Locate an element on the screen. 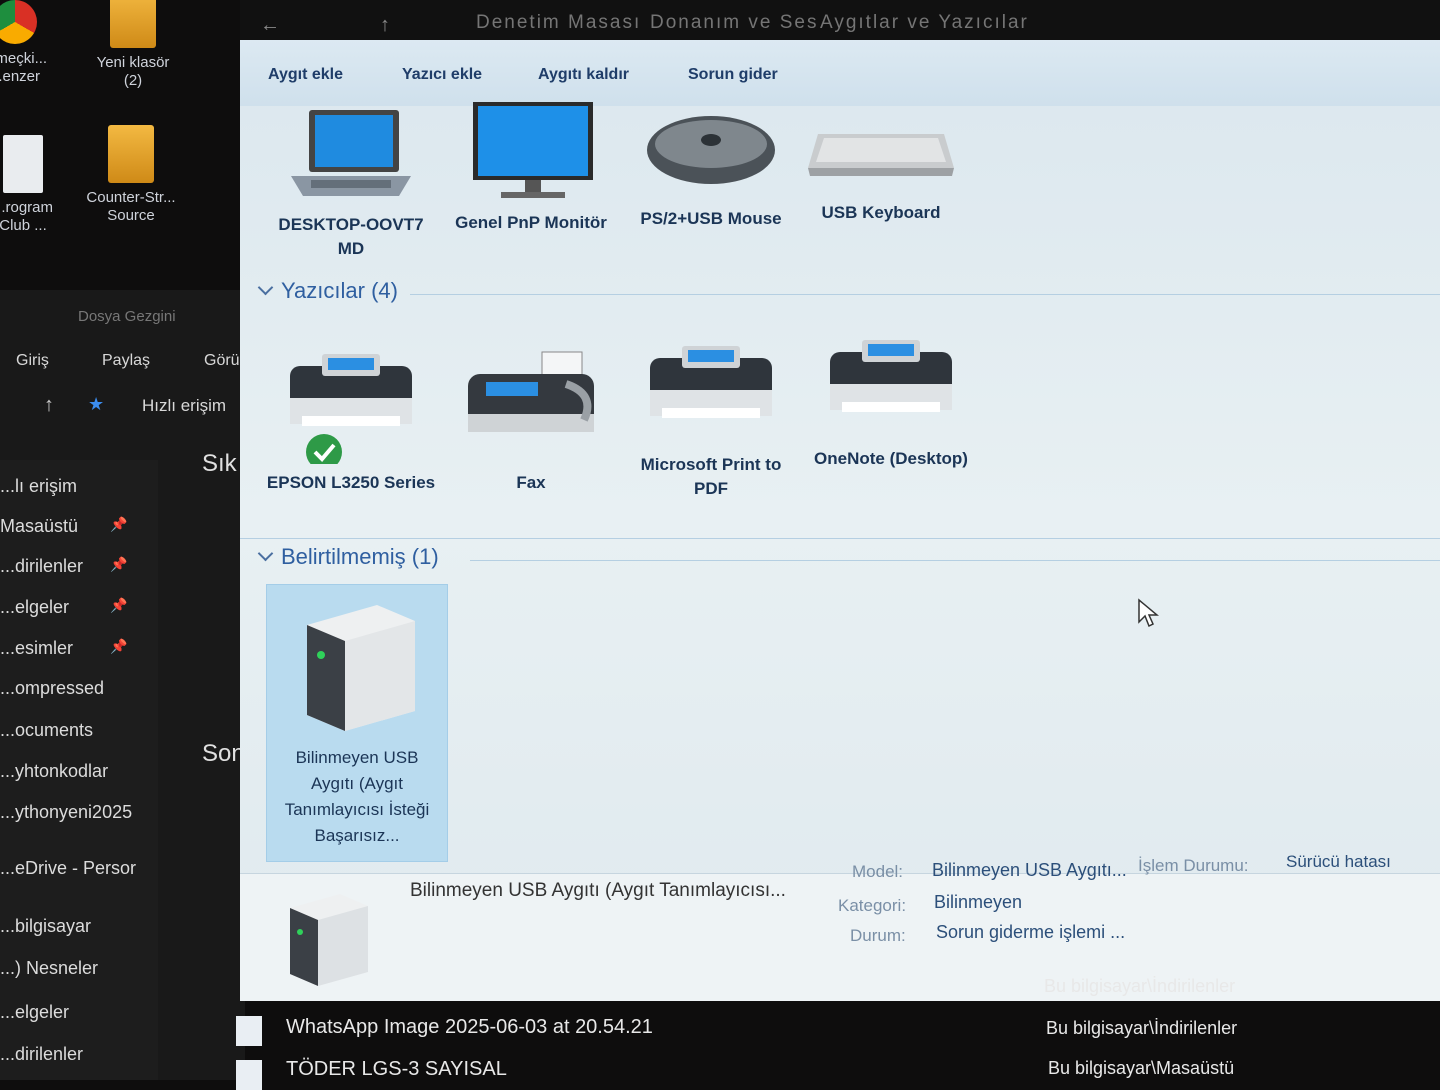 The image size is (1440, 1090). mouse-icon is located at coordinates (711, 150).